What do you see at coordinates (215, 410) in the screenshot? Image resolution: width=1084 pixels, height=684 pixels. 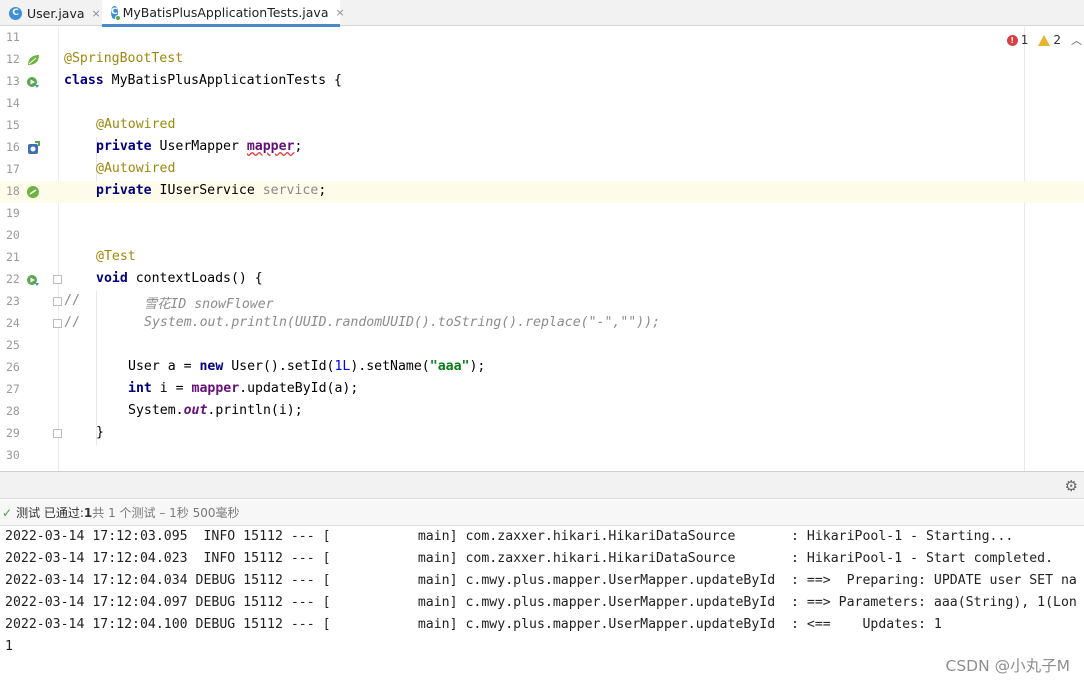 I see `code-text: System.out.println(i);` at bounding box center [215, 410].